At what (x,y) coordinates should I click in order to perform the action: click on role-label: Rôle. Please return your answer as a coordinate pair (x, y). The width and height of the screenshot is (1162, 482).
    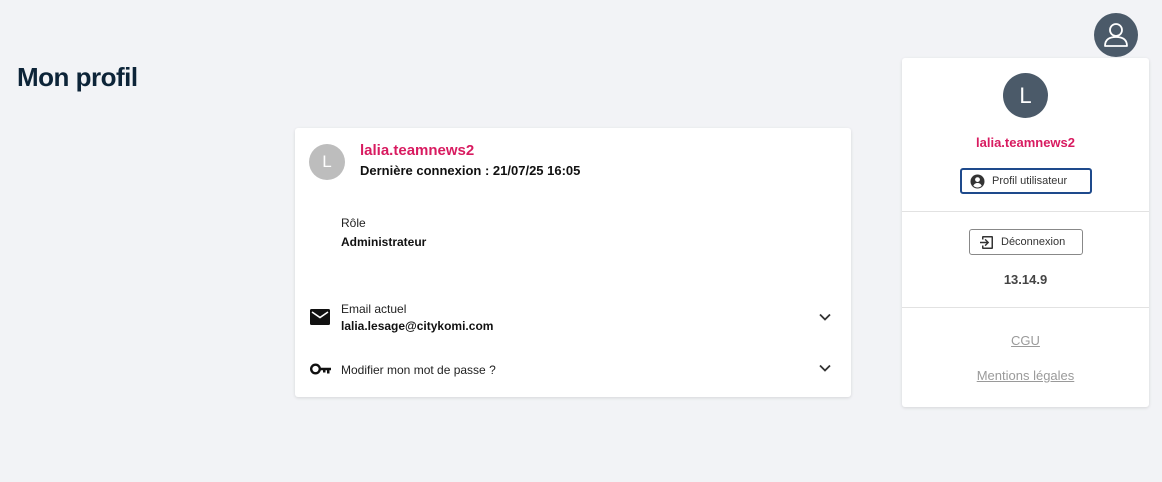
    Looking at the image, I should click on (353, 223).